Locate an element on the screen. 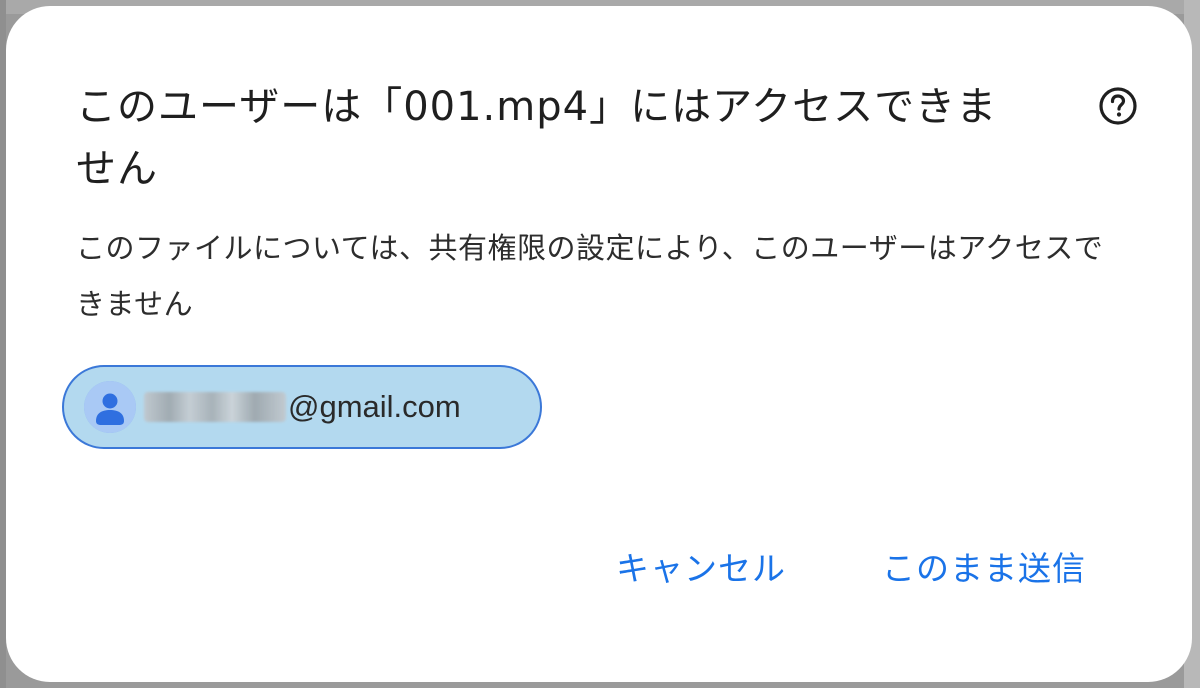 The width and height of the screenshot is (1200, 688). help-circle-icon is located at coordinates (1118, 108).